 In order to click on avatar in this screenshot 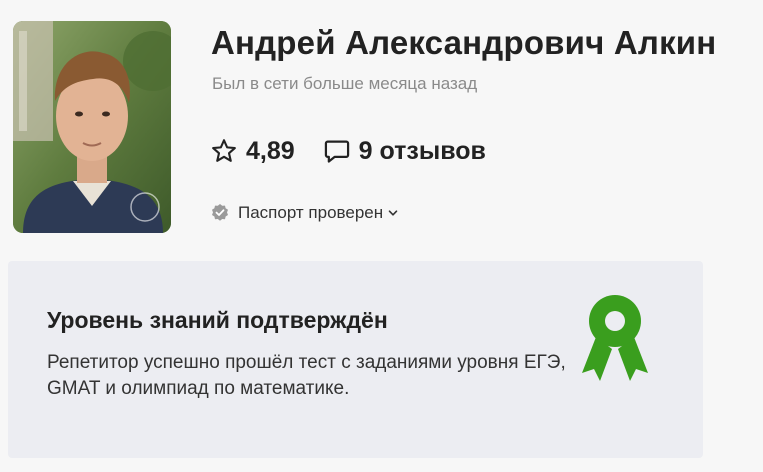, I will do `click(92, 127)`.